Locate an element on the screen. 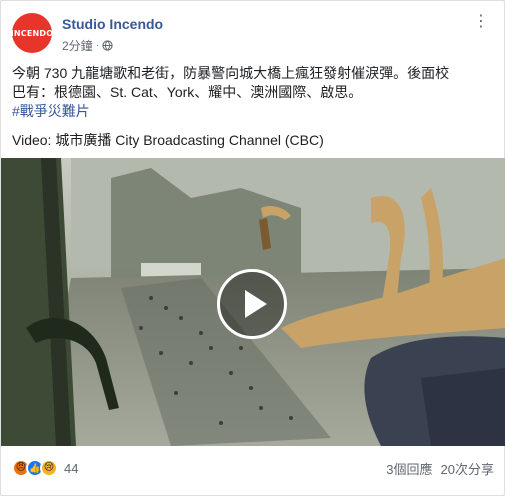  post-text-line-1: 今朝 730 九龍塘歌和老街，防暴警向城大橋上瘋狂發射催淚彈。後面校 is located at coordinates (231, 73).